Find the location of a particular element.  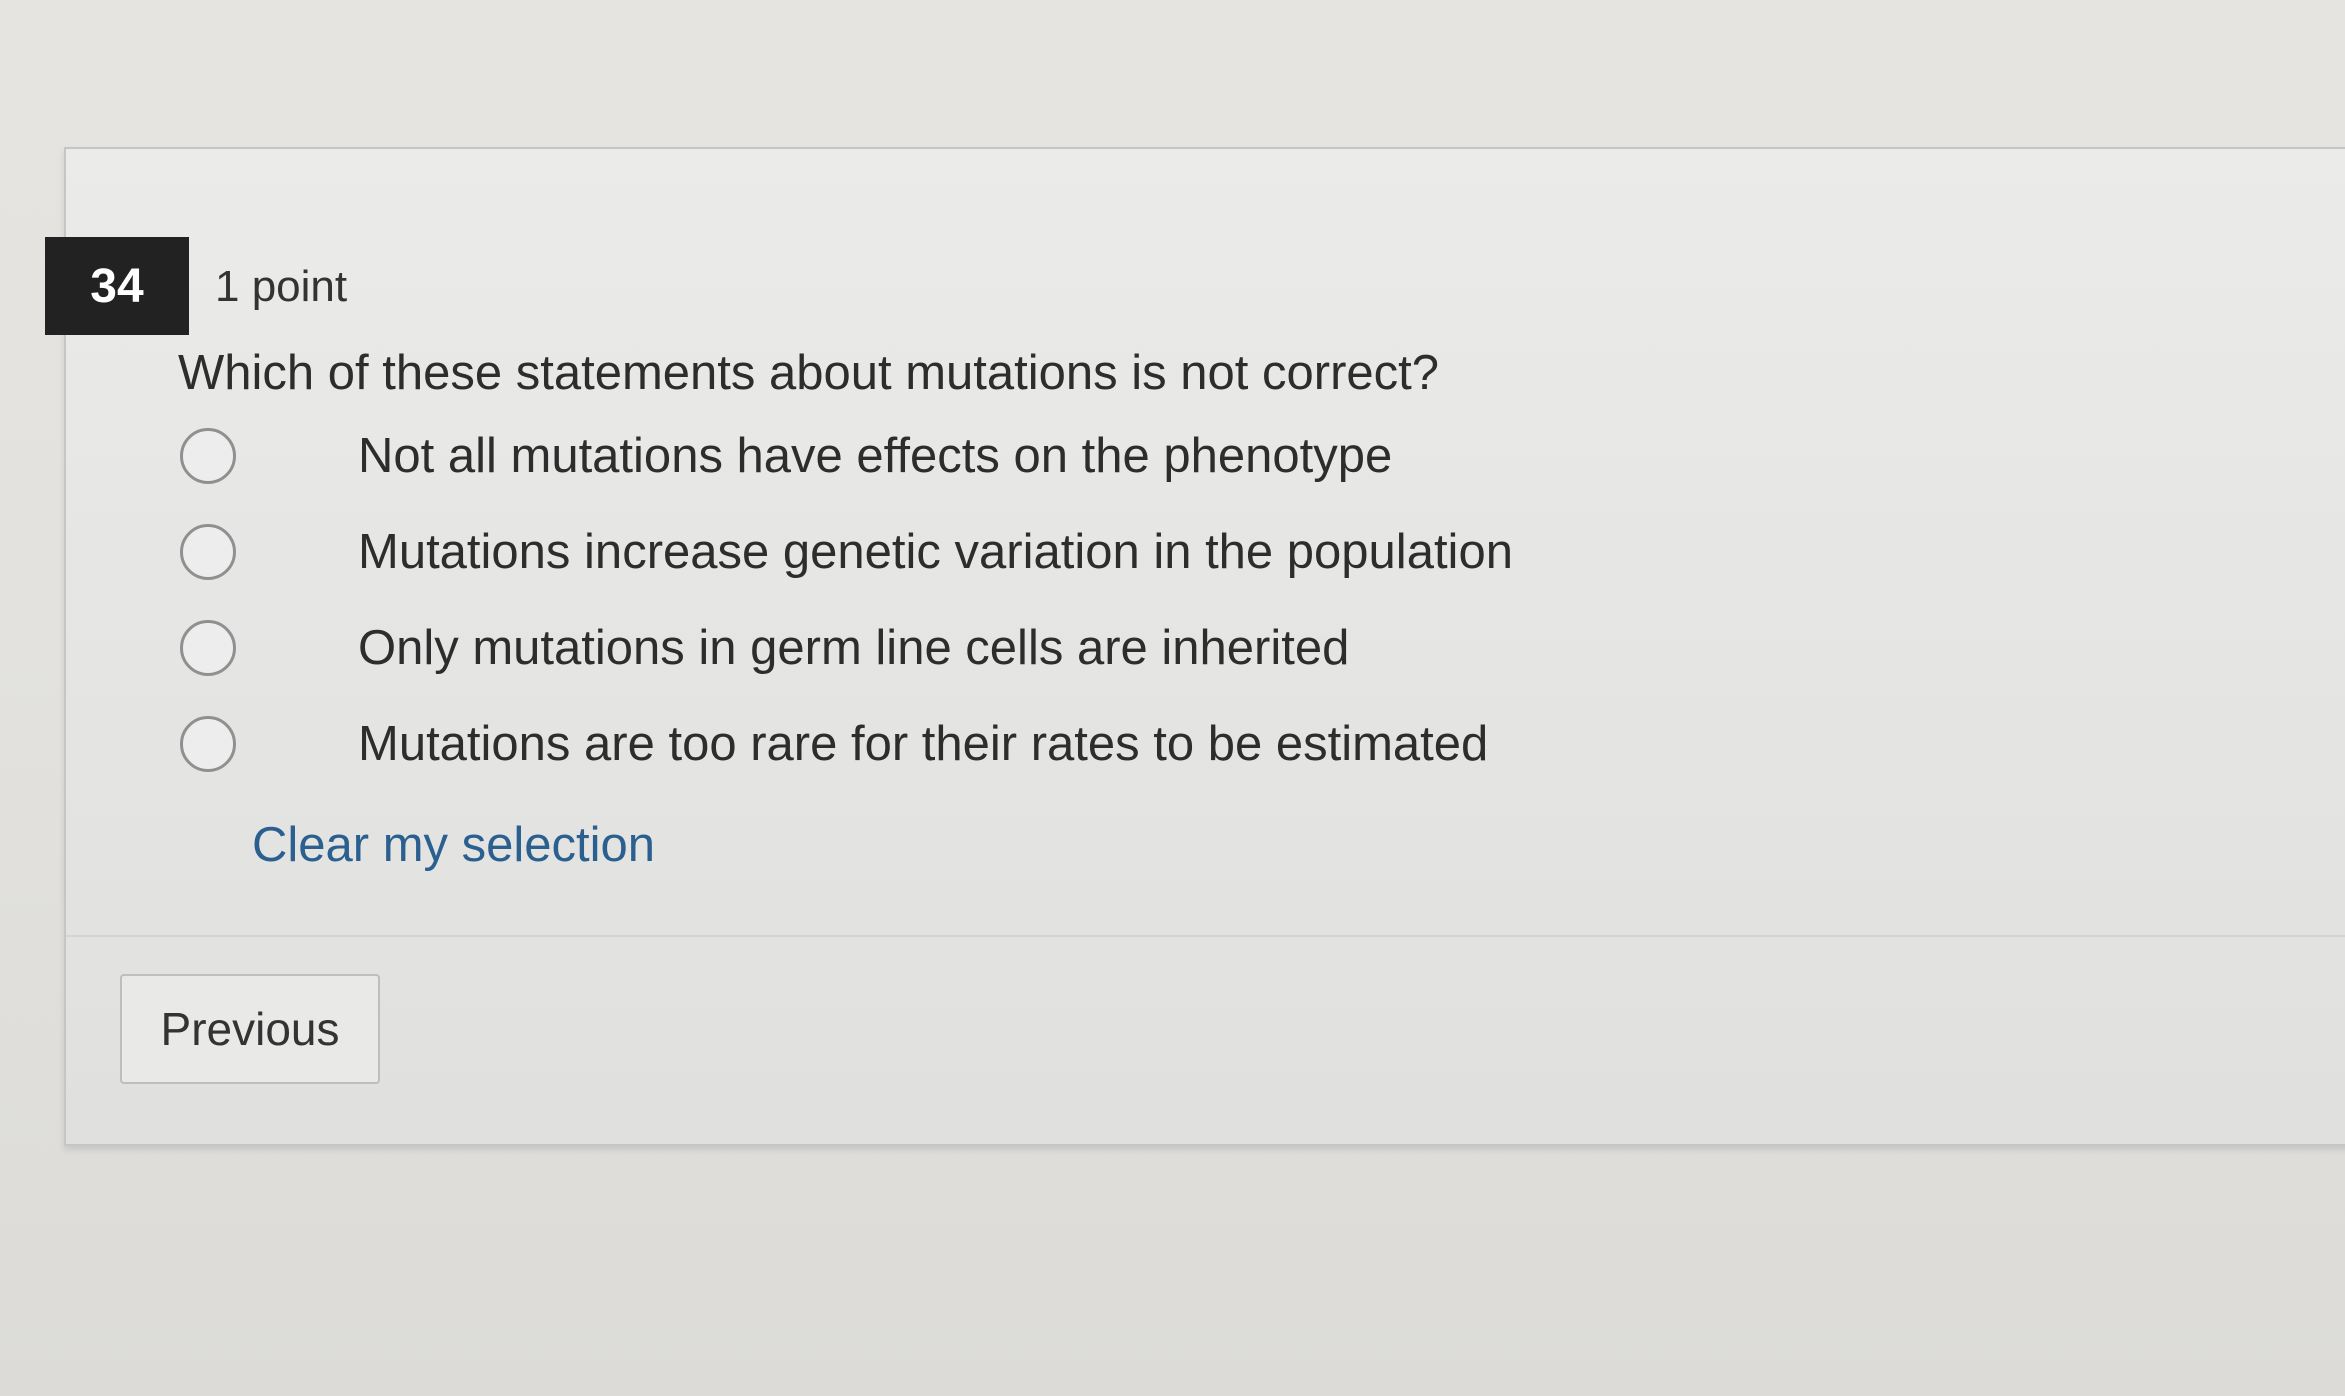

previous-button: Previous is located at coordinates (250, 1029).